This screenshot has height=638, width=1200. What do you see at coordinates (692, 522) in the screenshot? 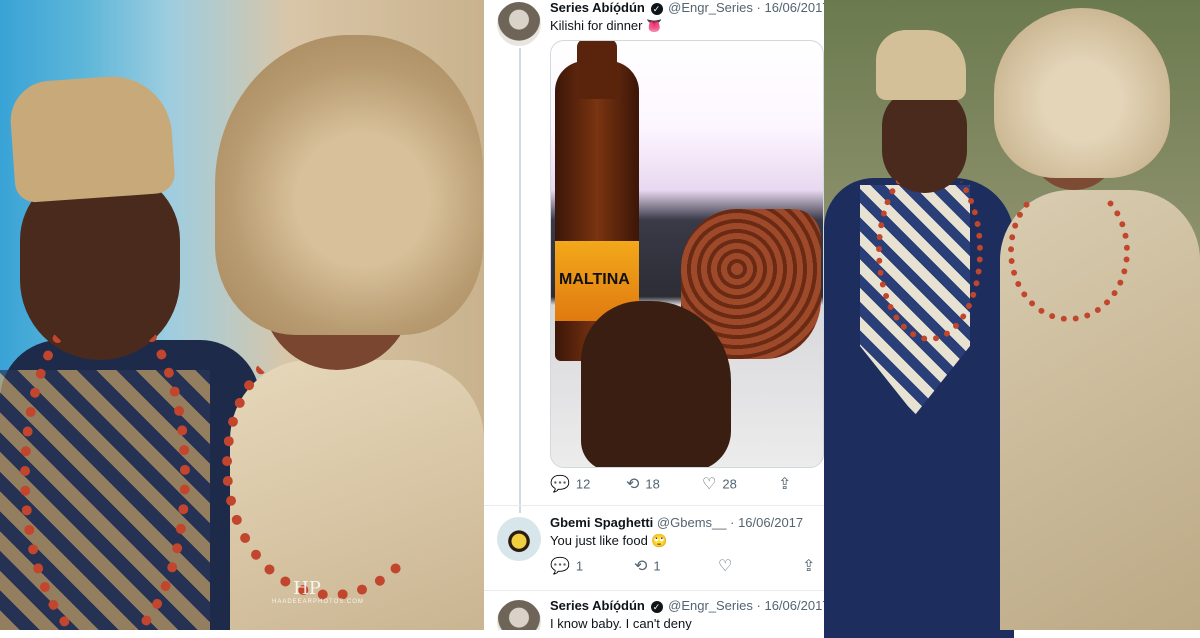
I see `author-handle: @Gbems__` at bounding box center [692, 522].